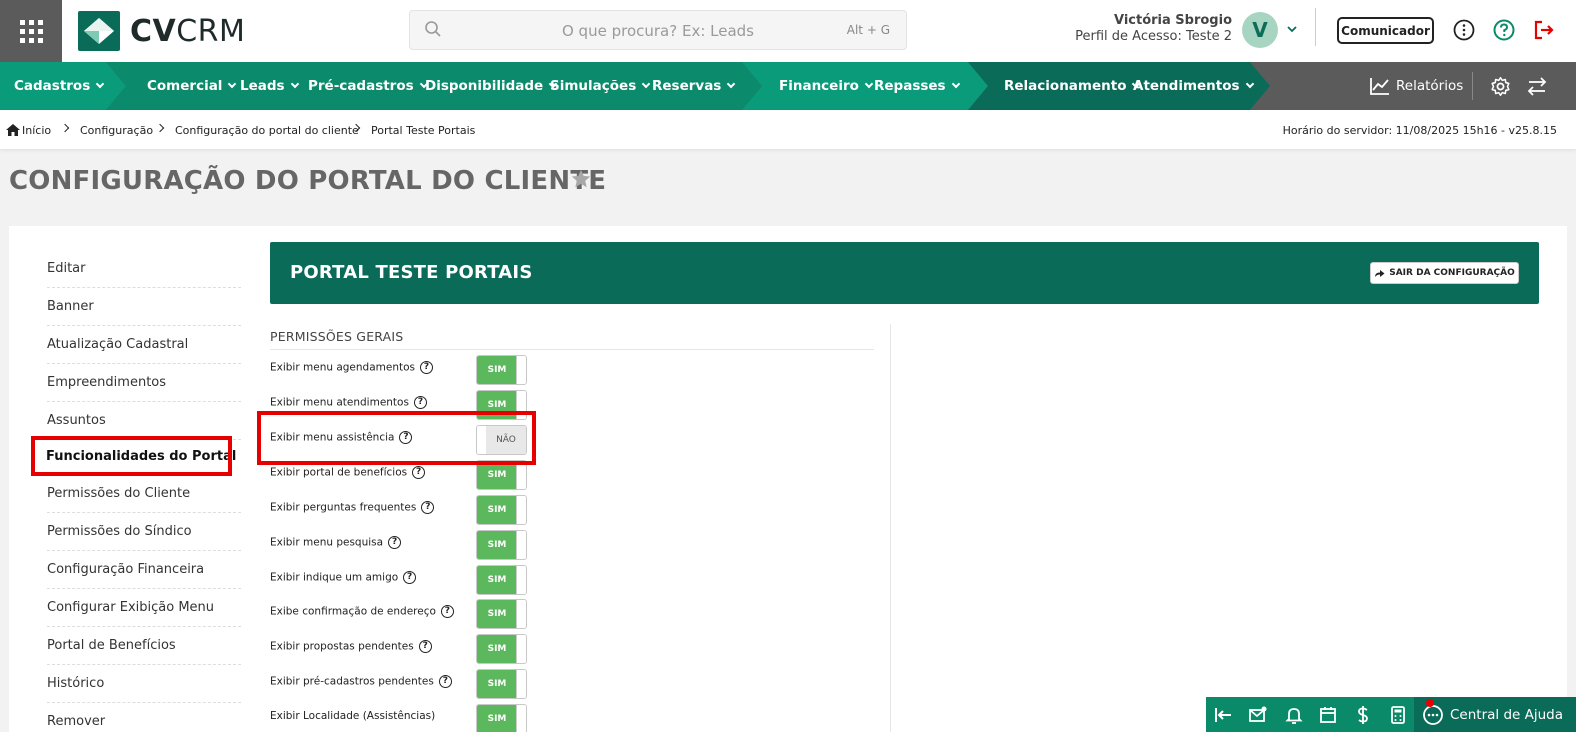  What do you see at coordinates (116, 130) in the screenshot?
I see `breadcrumb-configuracao: Configuração` at bounding box center [116, 130].